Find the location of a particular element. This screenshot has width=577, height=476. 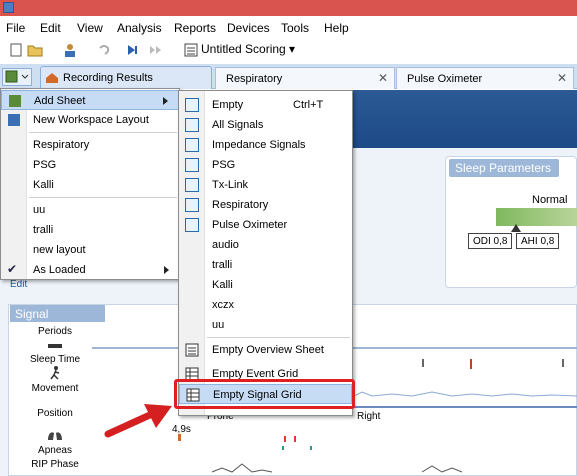

home-icon is located at coordinates (52, 78).